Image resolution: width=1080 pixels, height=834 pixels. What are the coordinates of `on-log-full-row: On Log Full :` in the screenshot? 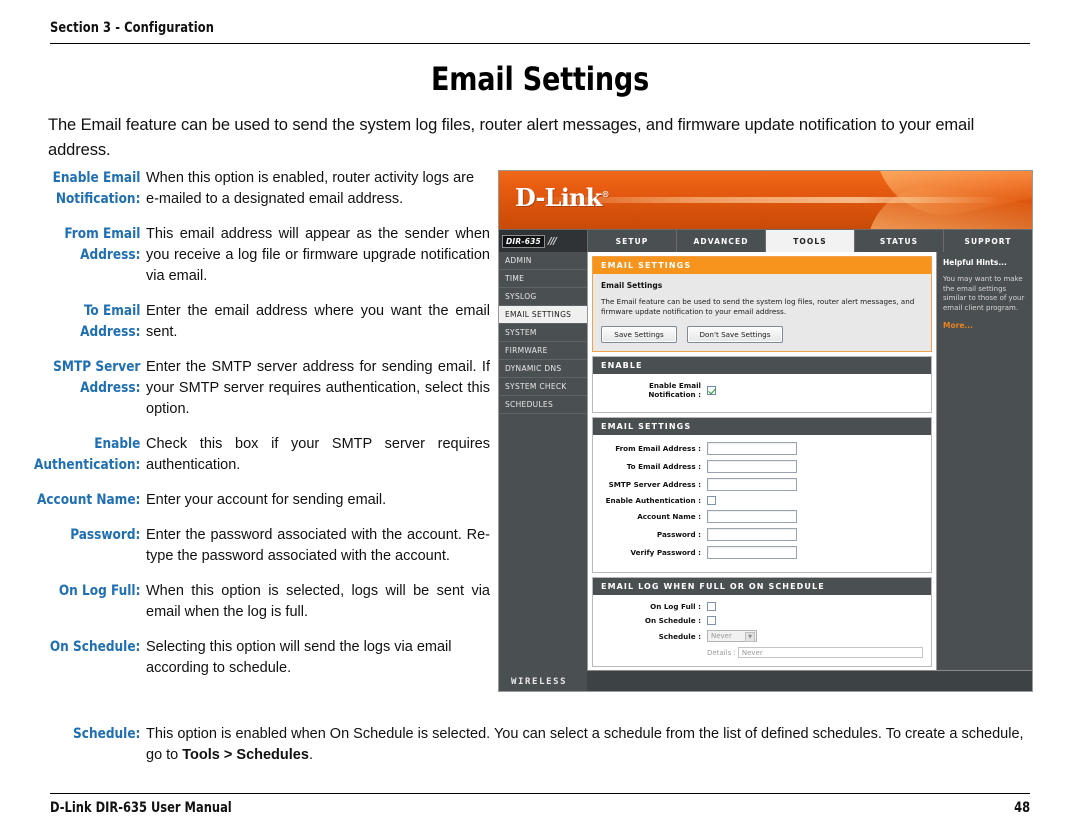 It's located at (762, 606).